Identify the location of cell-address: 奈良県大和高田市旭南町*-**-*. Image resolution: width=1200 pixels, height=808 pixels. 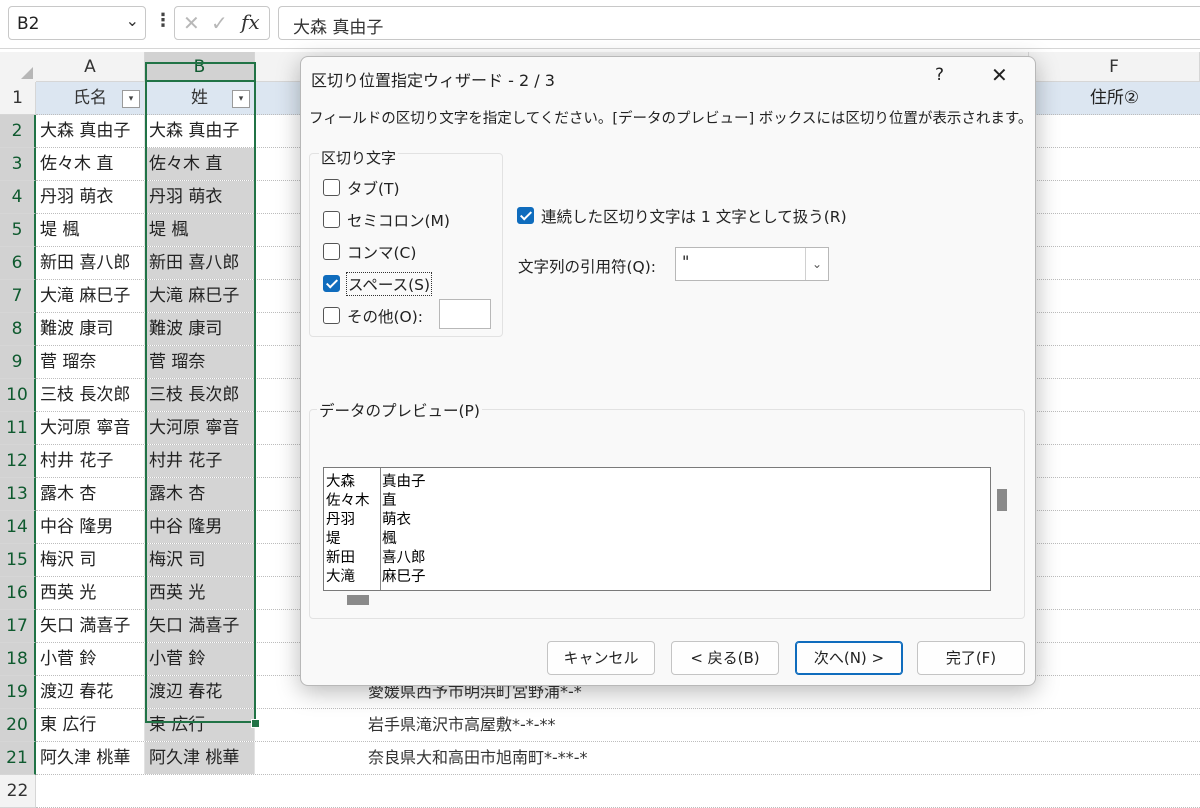
(478, 758).